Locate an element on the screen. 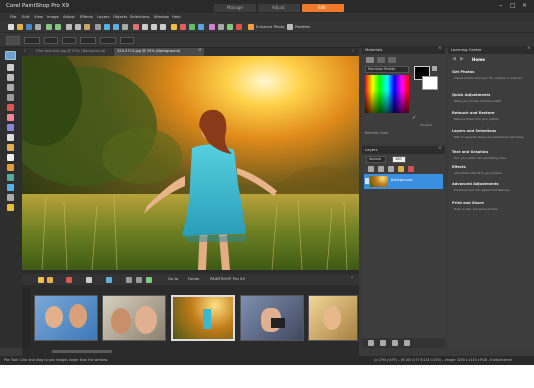  scroll-left-icon: ‹ is located at coordinates (25, 51).